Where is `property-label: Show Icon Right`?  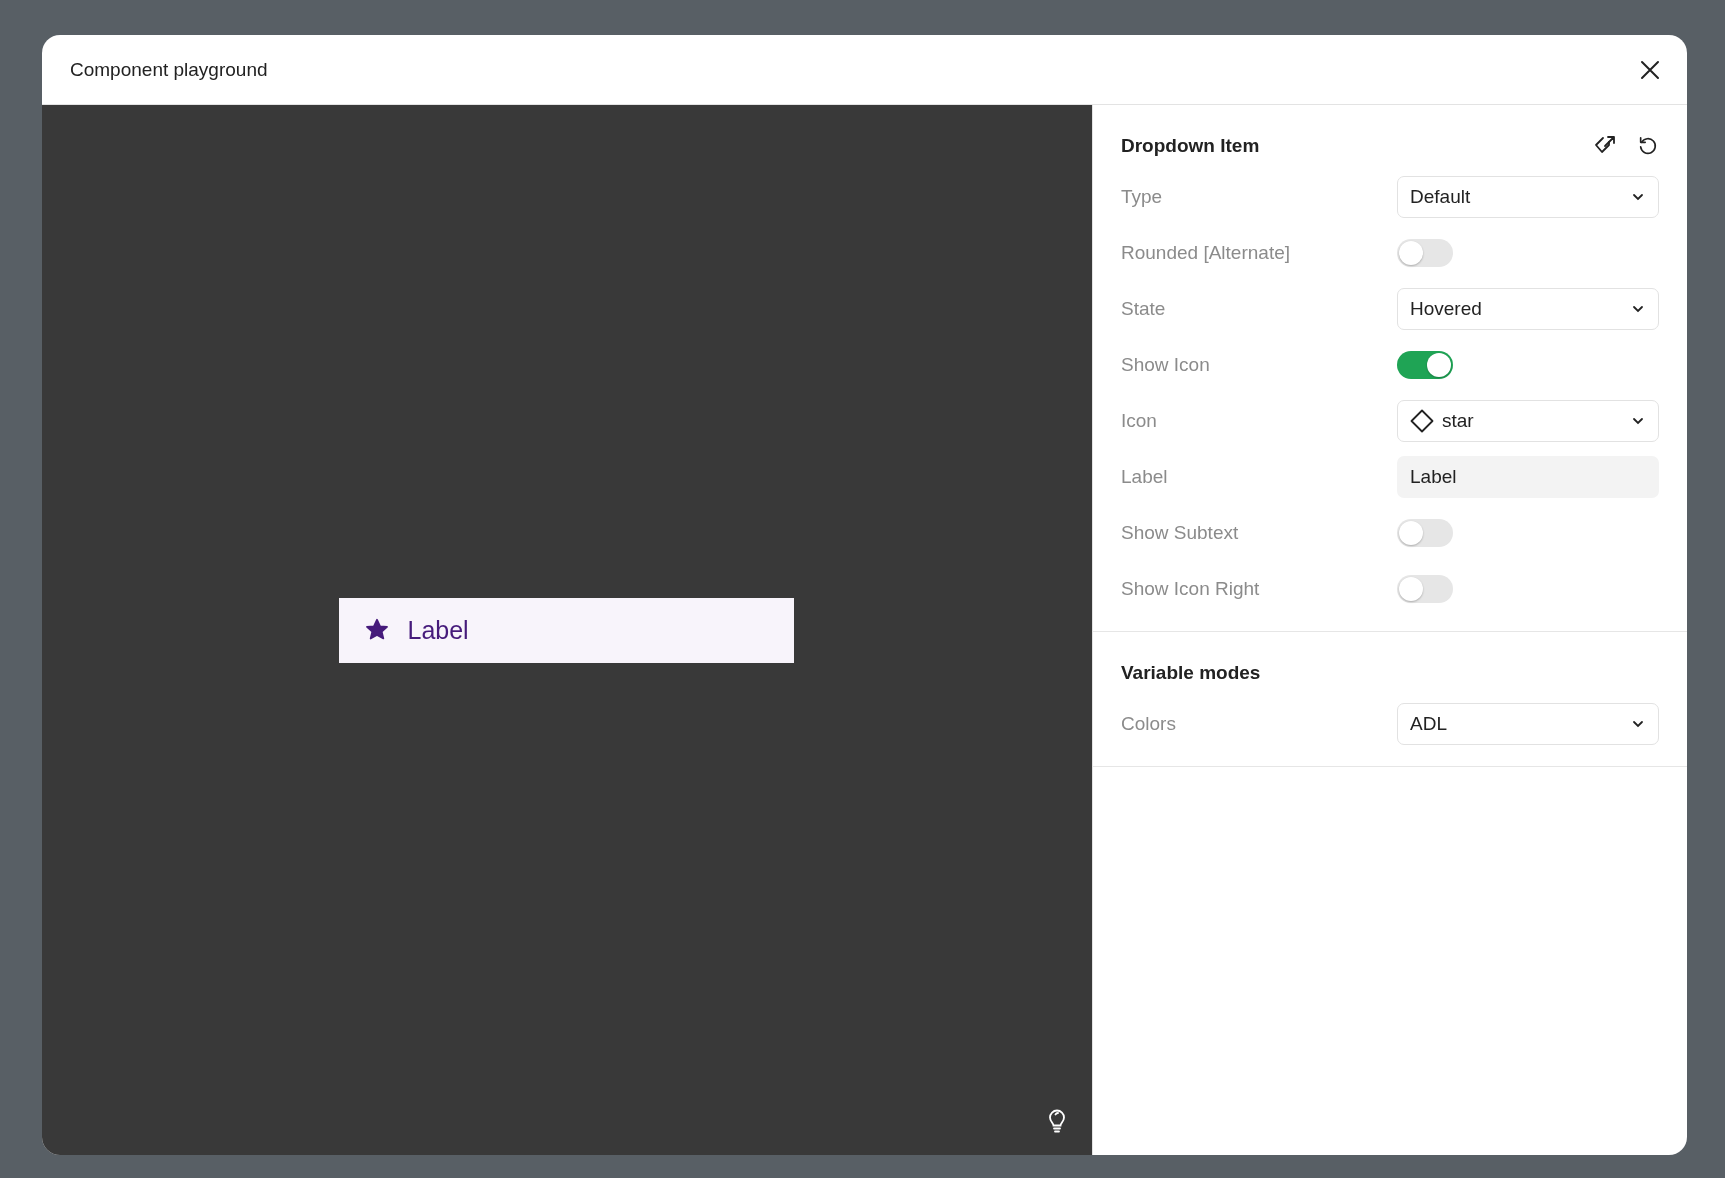 property-label: Show Icon Right is located at coordinates (1191, 589).